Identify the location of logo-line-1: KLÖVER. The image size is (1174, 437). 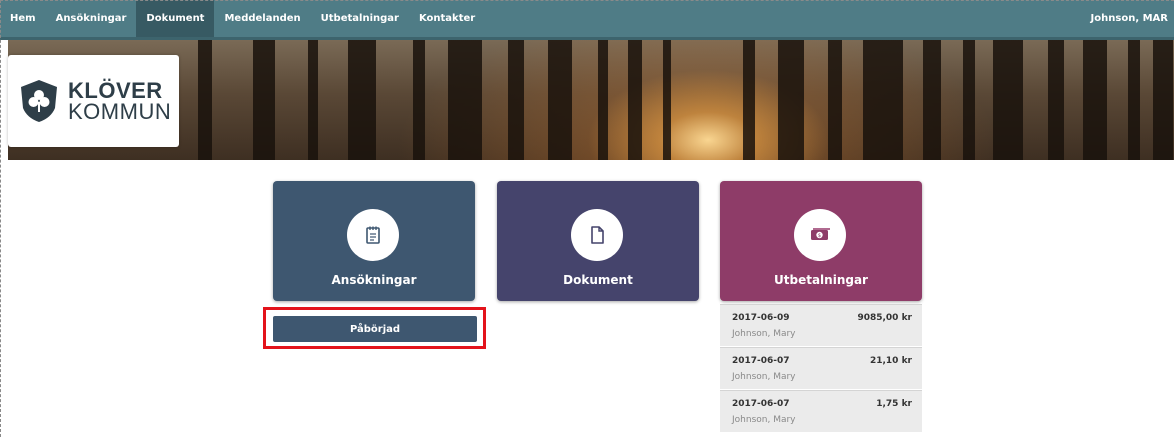
(115, 90).